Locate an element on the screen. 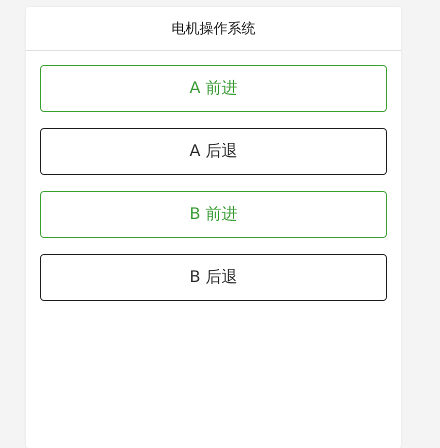  header-title: 电机操作系统 is located at coordinates (214, 29).